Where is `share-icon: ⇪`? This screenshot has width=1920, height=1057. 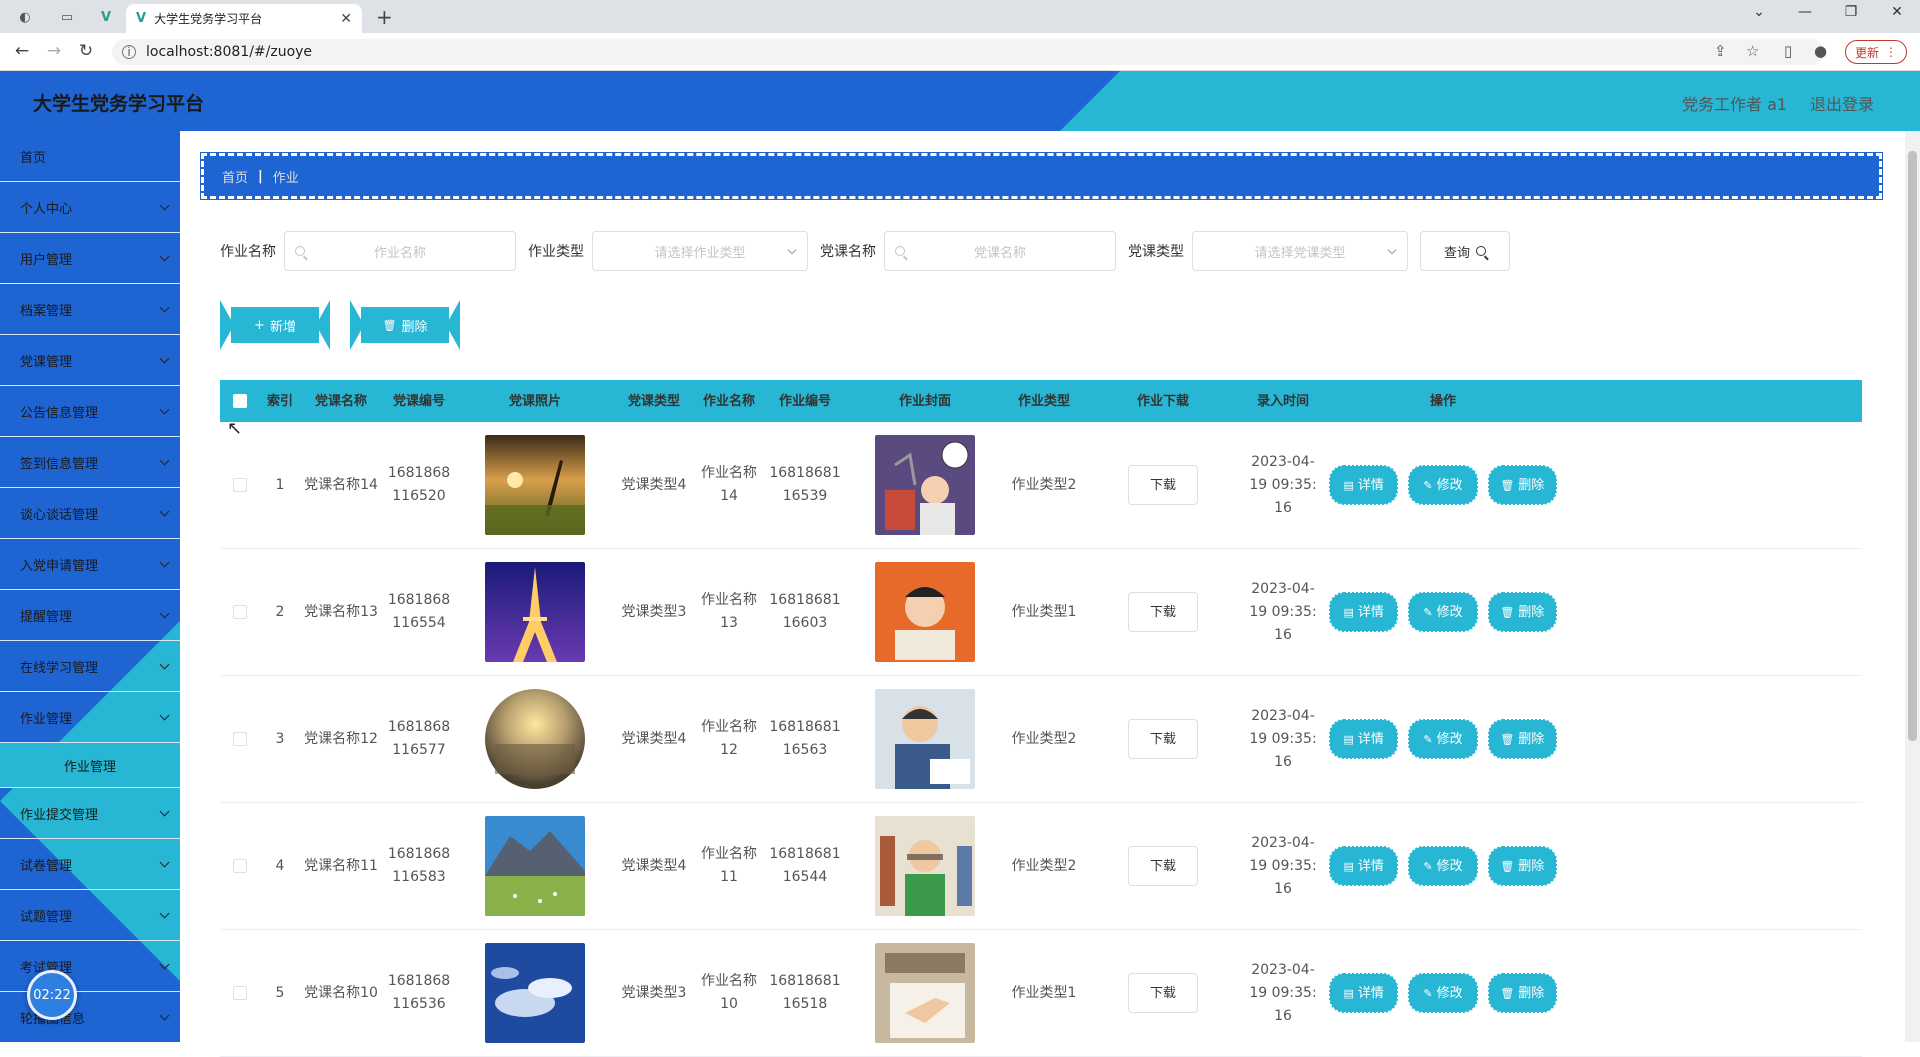
share-icon: ⇪ is located at coordinates (1720, 51).